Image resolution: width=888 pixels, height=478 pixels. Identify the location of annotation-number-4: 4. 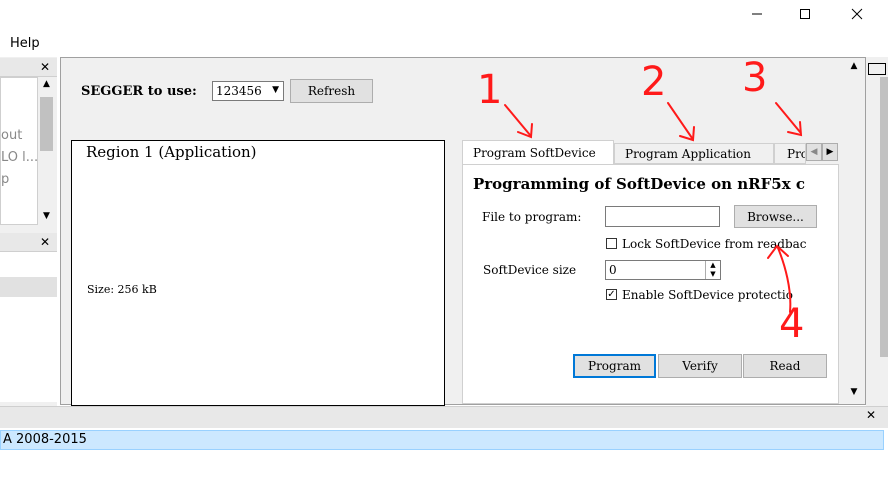
(792, 324).